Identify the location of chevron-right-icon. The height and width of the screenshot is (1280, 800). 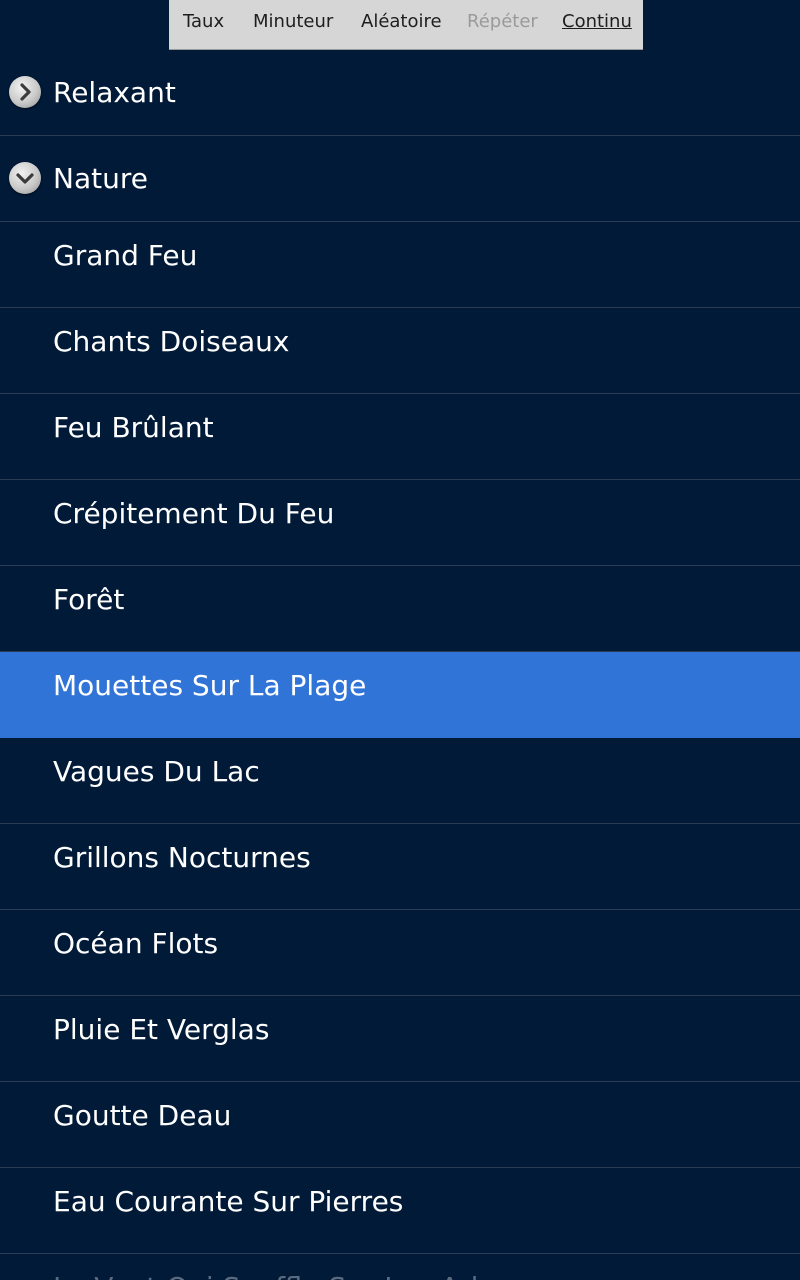
(25, 92).